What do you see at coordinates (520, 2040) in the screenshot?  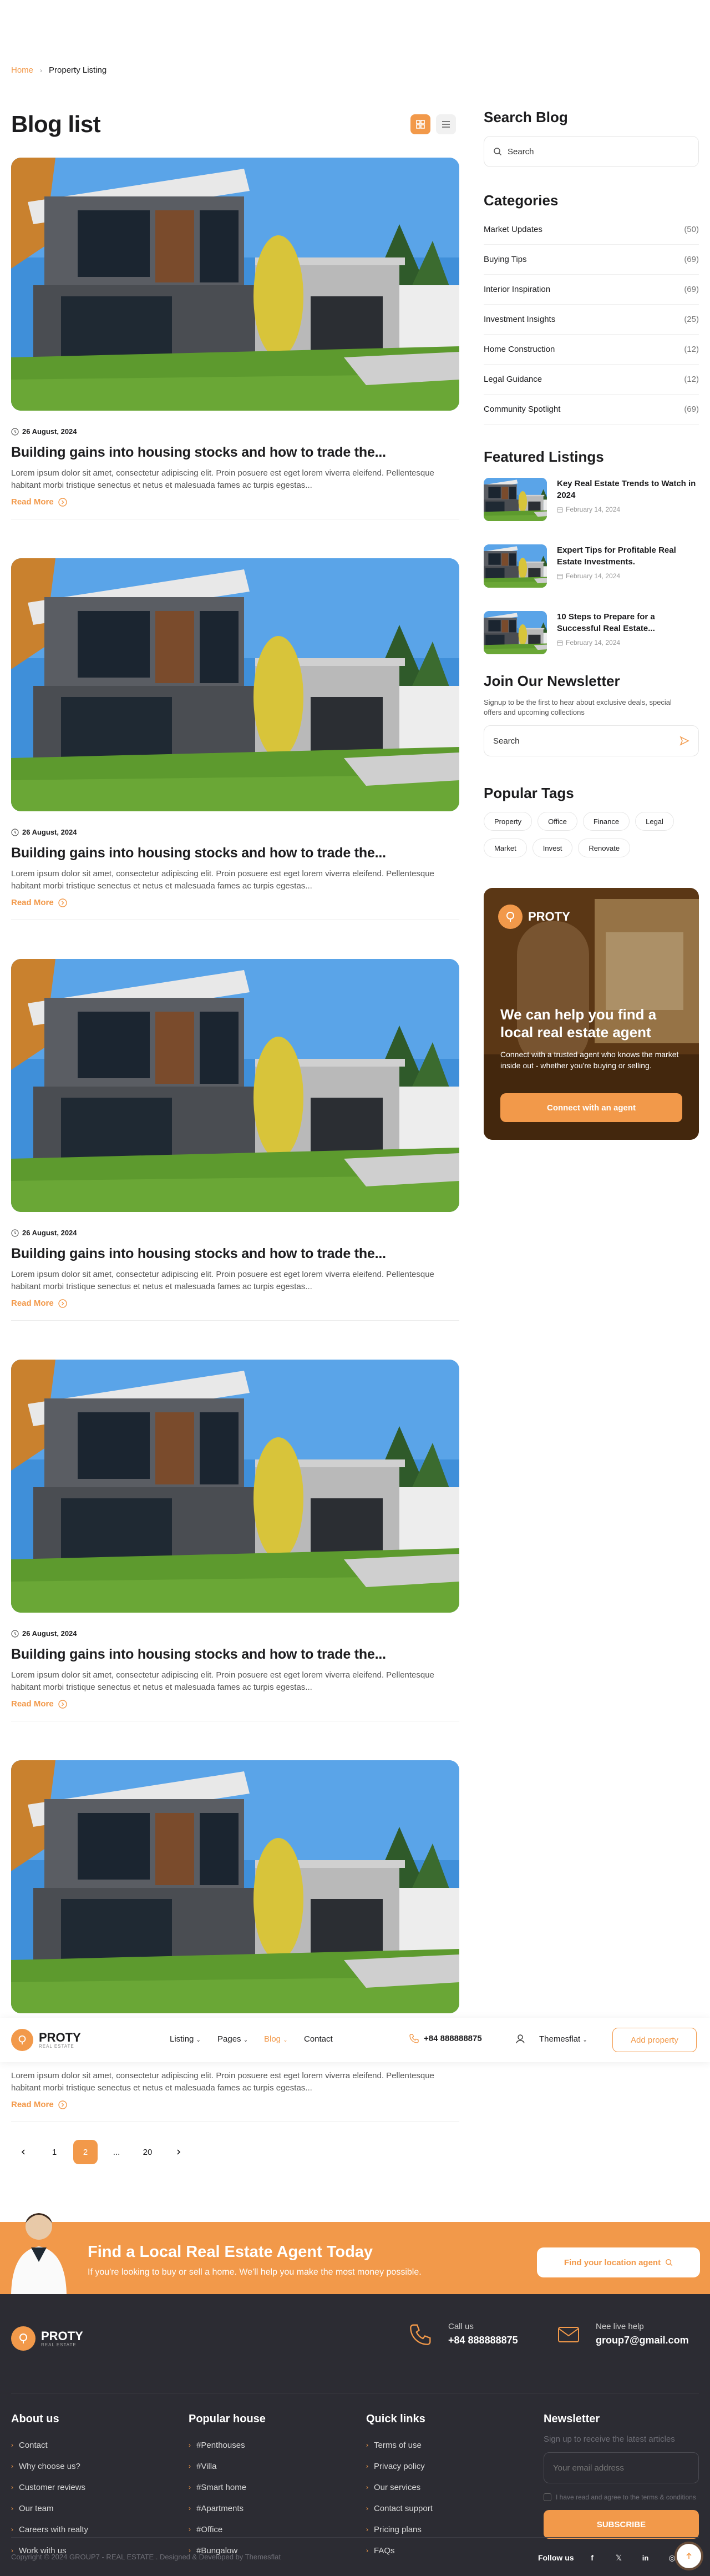 I see `user-icon` at bounding box center [520, 2040].